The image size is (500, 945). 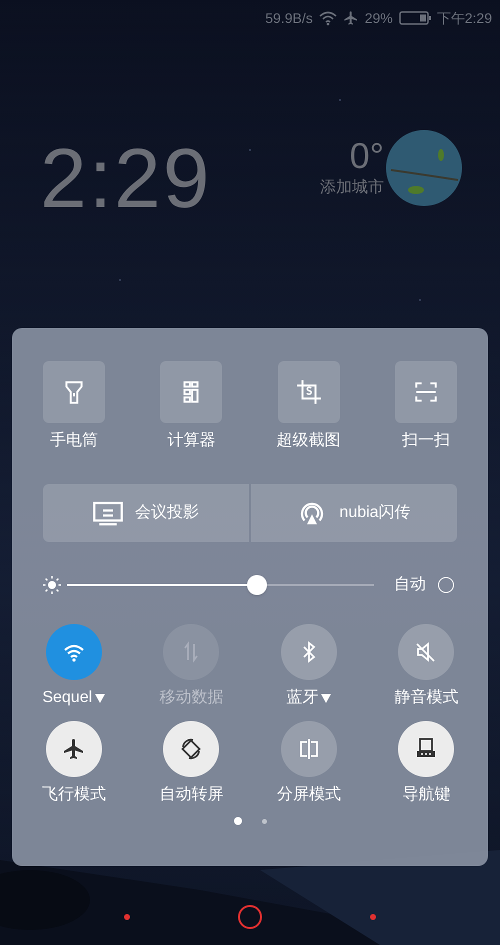 I want to click on lock-clock: 2:29, so click(x=126, y=178).